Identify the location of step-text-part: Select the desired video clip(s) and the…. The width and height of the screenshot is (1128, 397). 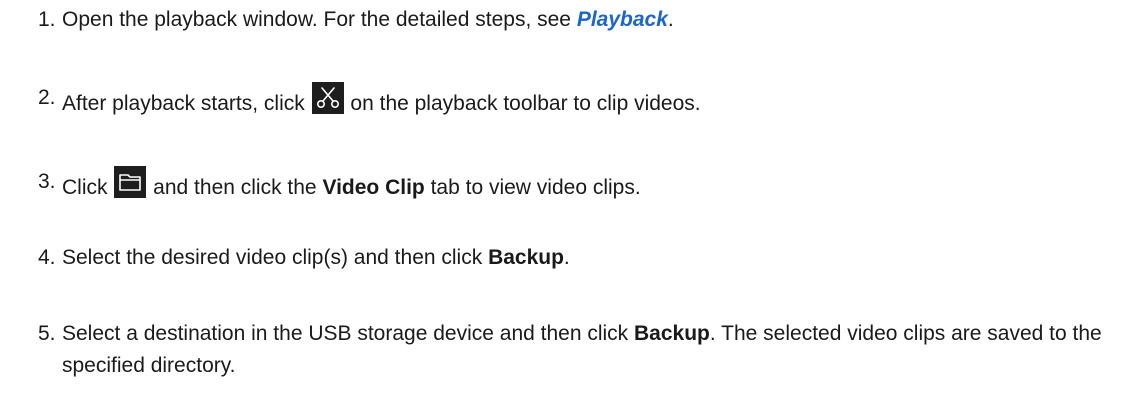
(275, 257).